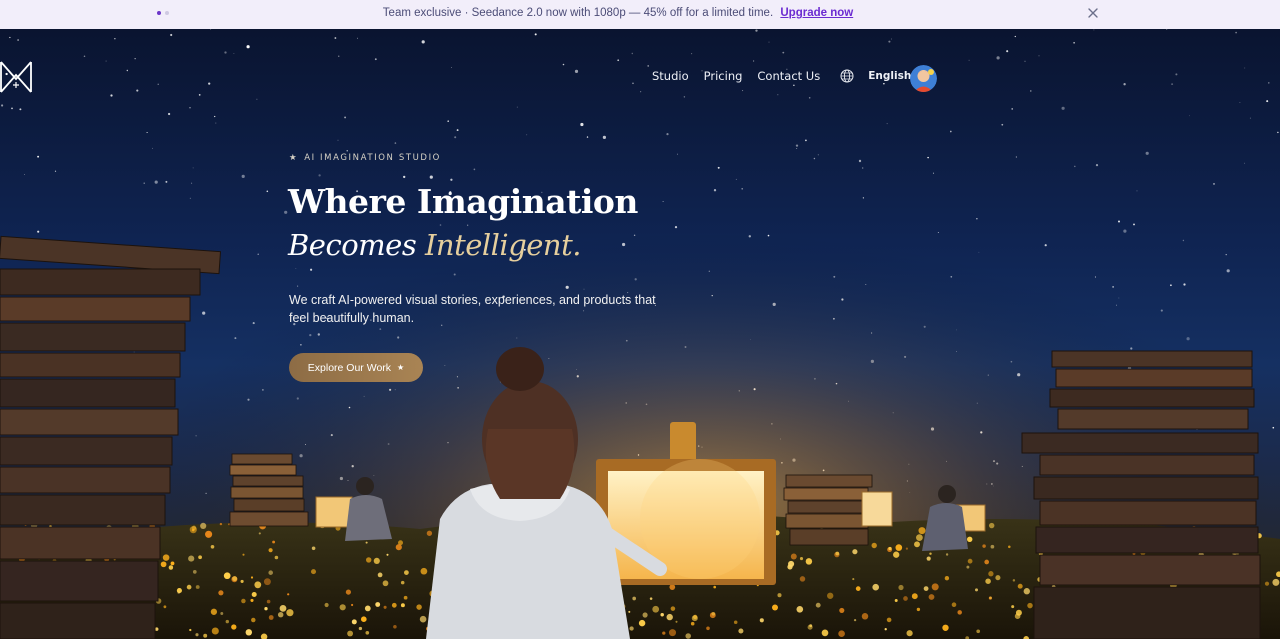 Image resolution: width=1280 pixels, height=639 pixels. What do you see at coordinates (1093, 13) in the screenshot?
I see `close-icon` at bounding box center [1093, 13].